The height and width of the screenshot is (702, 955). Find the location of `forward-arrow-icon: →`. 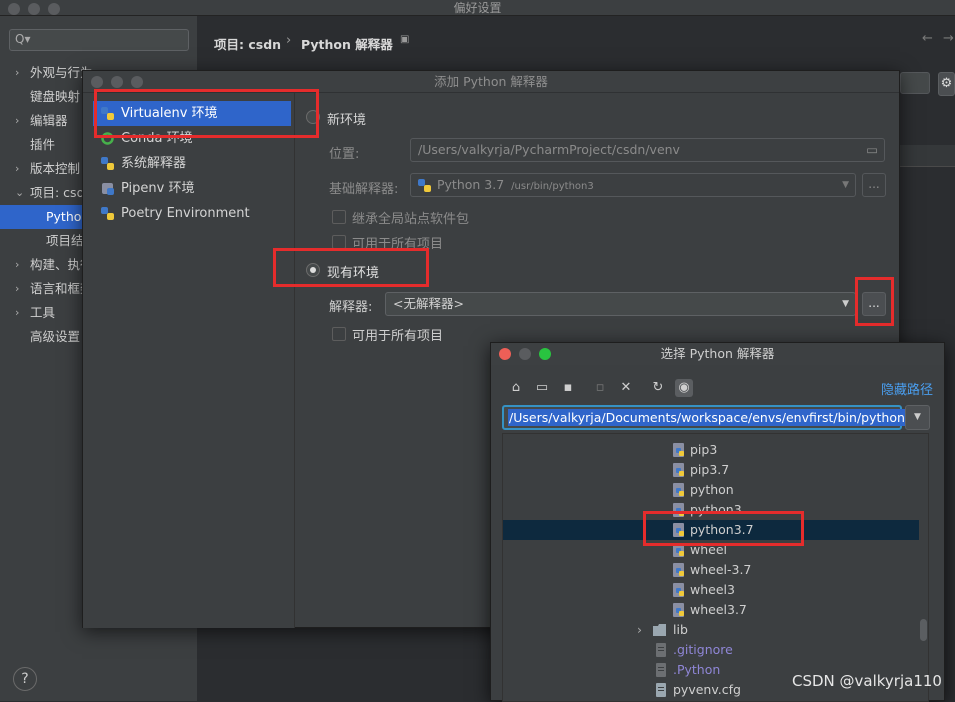

forward-arrow-icon: → is located at coordinates (948, 38).